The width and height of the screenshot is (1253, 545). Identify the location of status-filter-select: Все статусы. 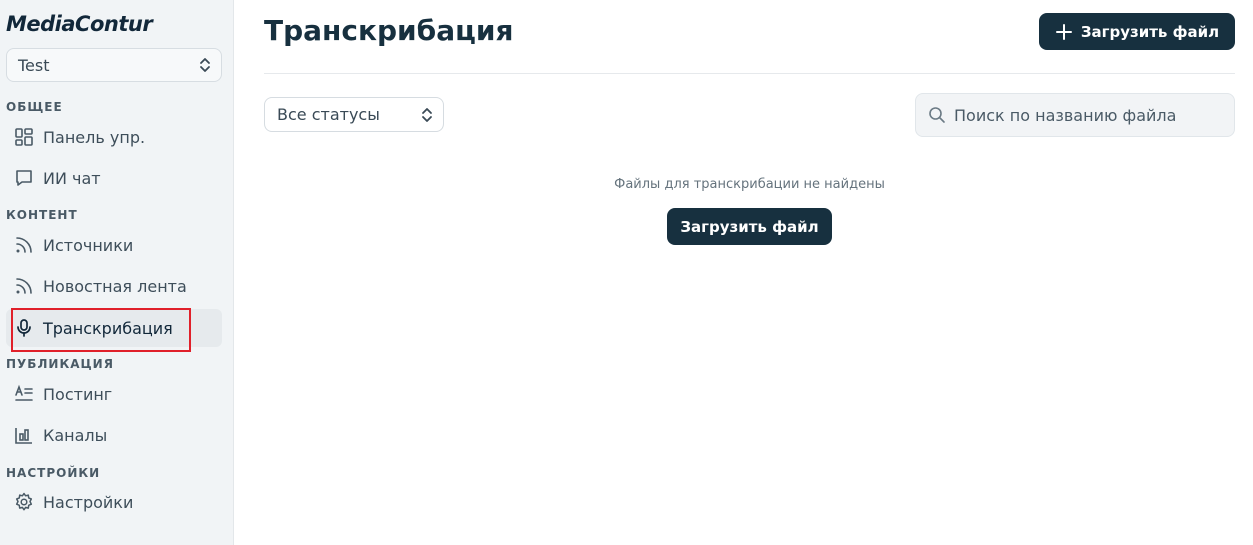
(354, 114).